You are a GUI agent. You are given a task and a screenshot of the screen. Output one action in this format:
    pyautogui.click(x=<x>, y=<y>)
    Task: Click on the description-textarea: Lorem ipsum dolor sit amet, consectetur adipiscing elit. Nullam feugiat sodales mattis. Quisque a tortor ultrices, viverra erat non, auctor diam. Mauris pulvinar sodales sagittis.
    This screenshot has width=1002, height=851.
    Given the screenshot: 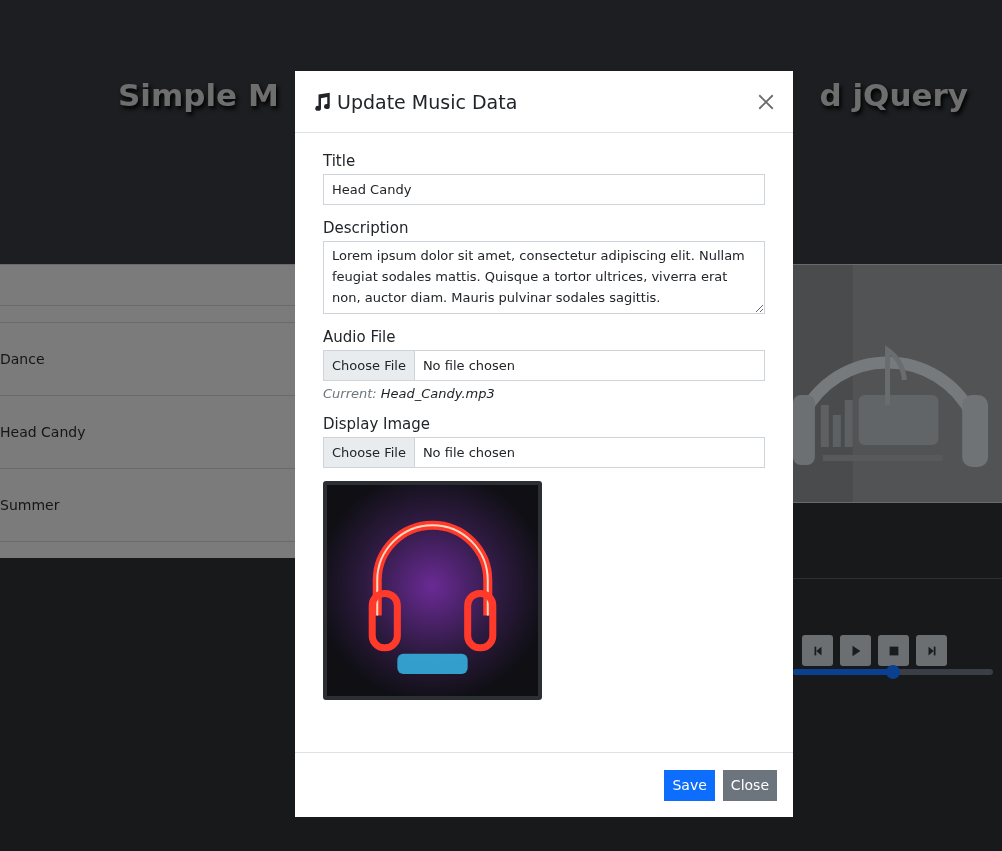 What is the action you would take?
    pyautogui.click(x=544, y=277)
    